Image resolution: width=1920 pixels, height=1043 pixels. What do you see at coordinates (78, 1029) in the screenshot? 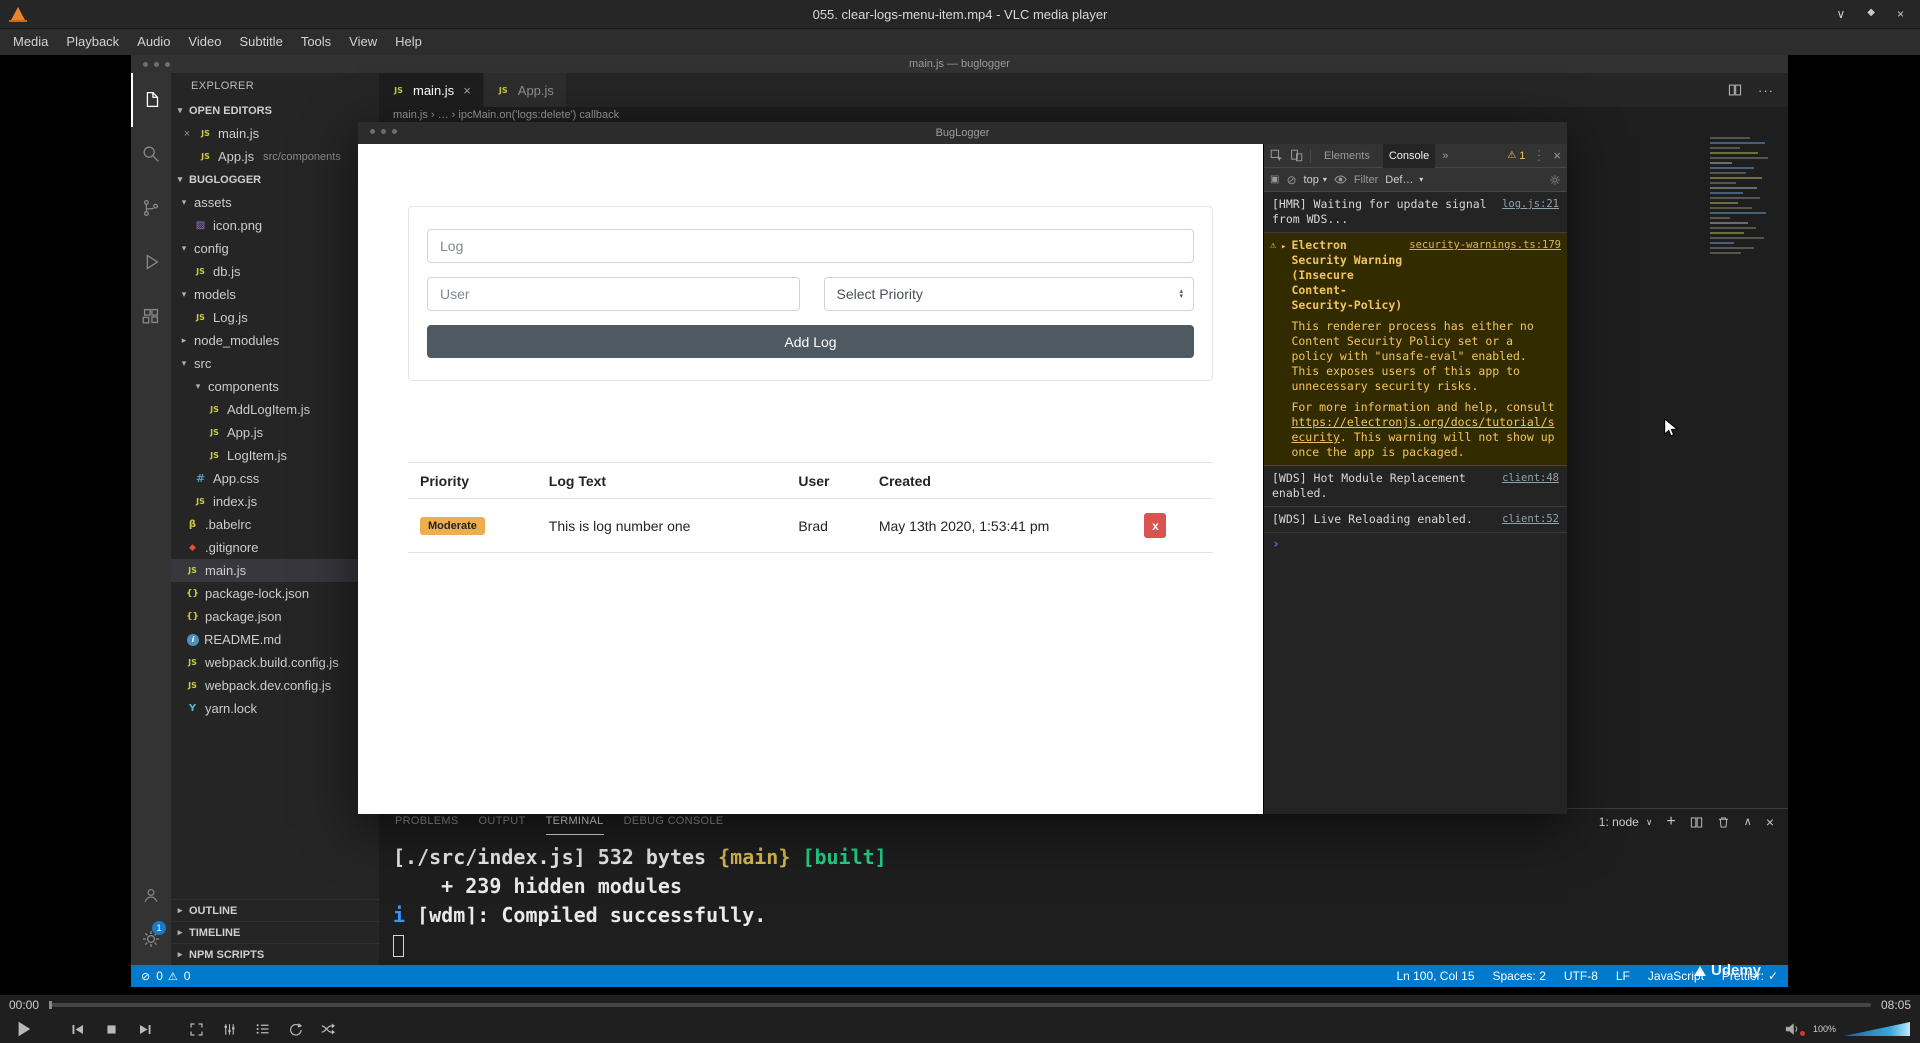
I see `previous-button` at bounding box center [78, 1029].